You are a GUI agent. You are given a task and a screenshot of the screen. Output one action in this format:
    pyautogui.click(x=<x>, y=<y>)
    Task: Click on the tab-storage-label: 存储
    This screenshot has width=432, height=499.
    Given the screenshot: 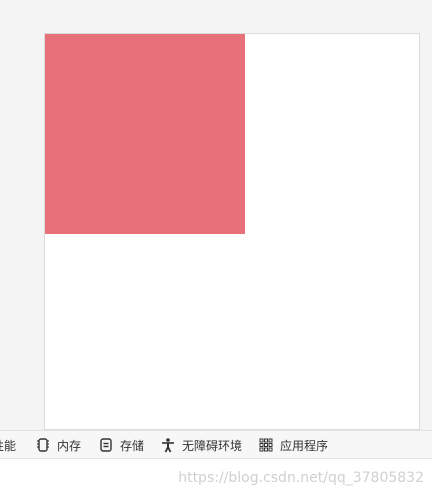 What is the action you would take?
    pyautogui.click(x=132, y=445)
    